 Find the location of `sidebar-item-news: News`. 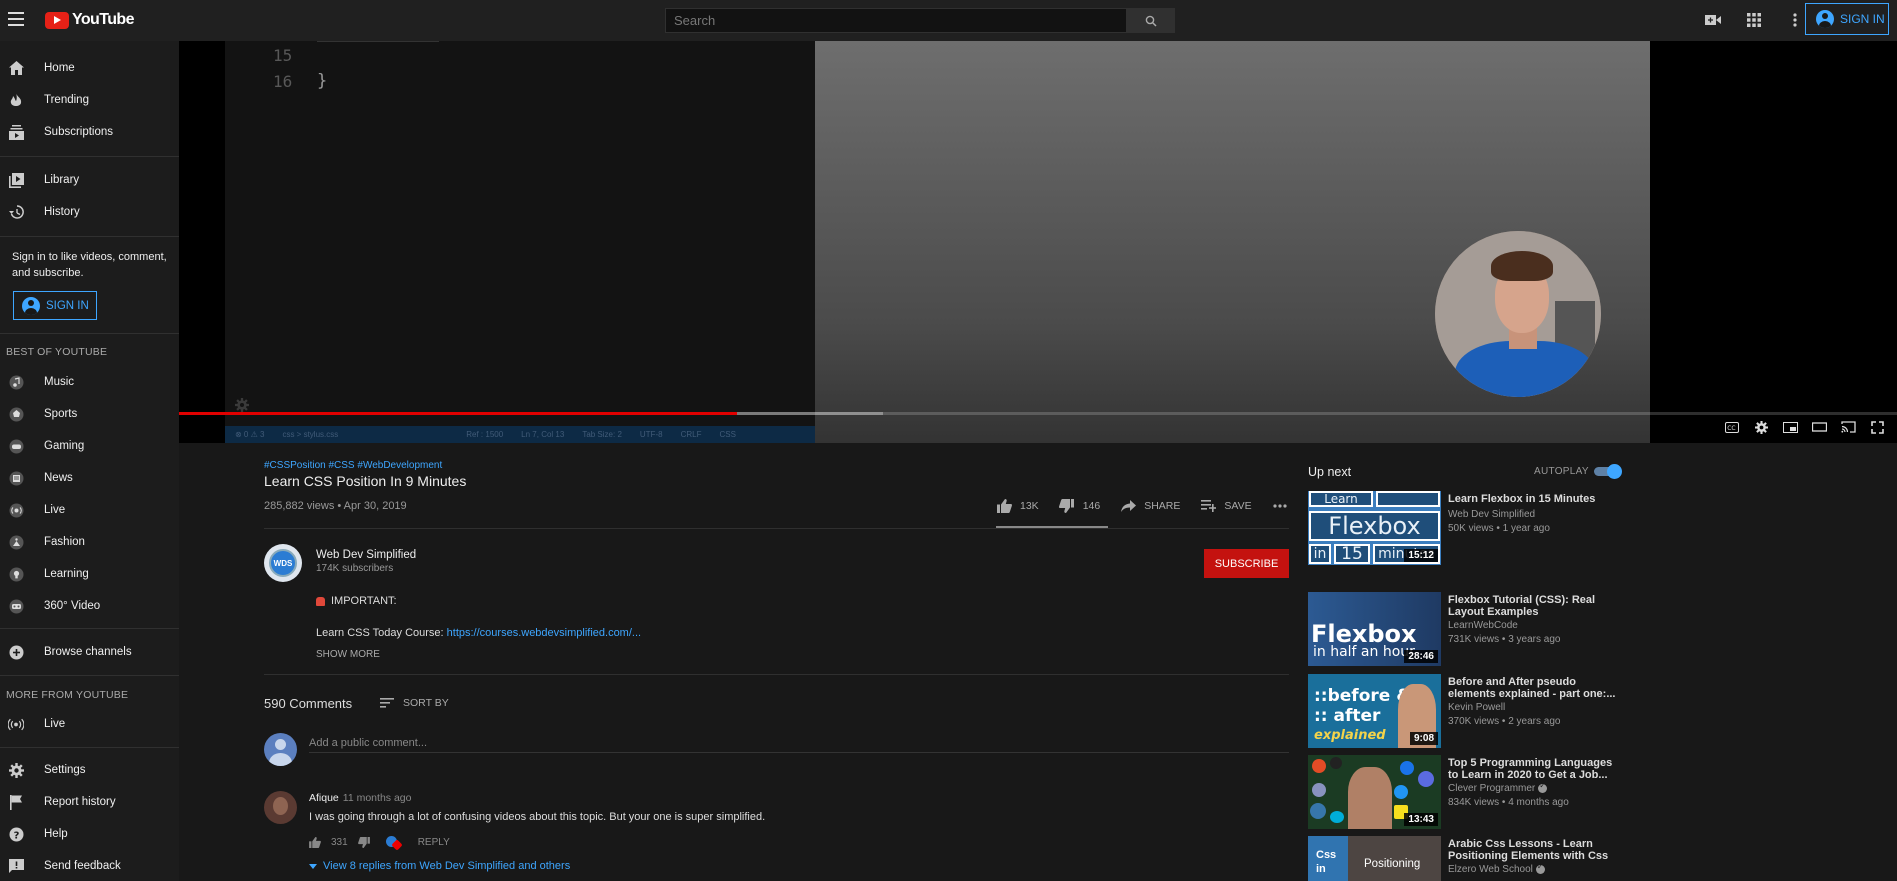

sidebar-item-news: News is located at coordinates (89, 478).